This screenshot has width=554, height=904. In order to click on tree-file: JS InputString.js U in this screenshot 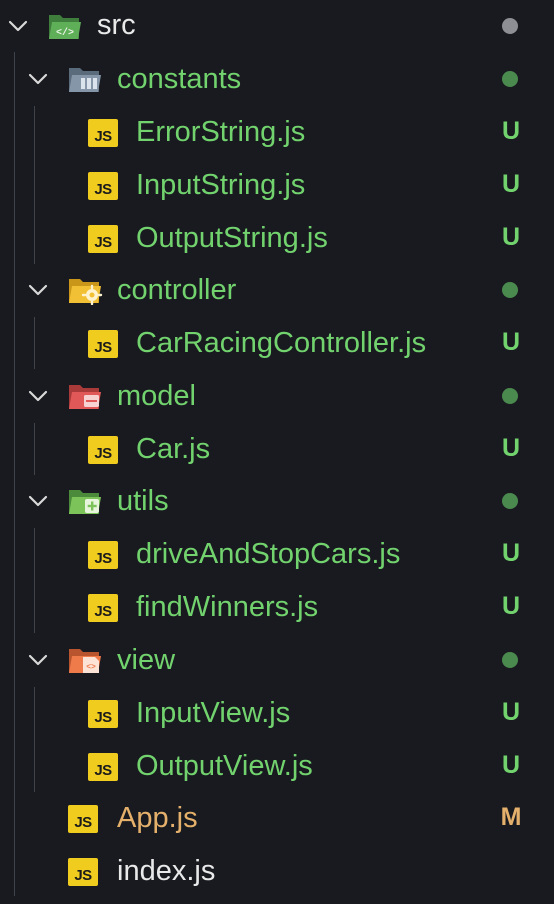, I will do `click(277, 185)`.